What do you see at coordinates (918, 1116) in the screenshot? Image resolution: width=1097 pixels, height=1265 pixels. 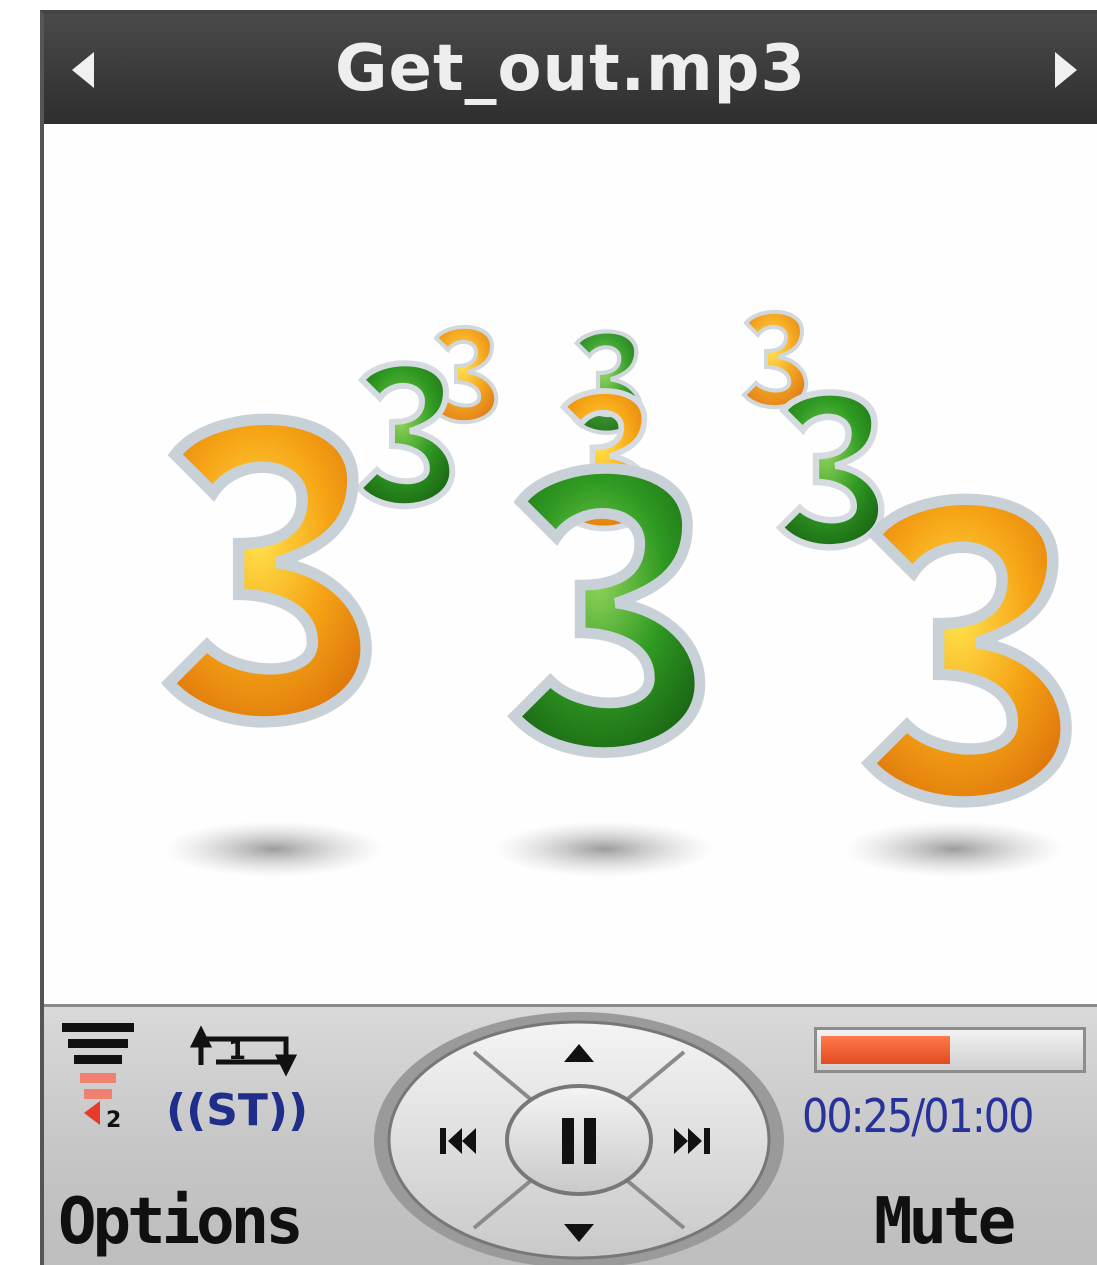 I see `elapsed-time: 00:25/01:00` at bounding box center [918, 1116].